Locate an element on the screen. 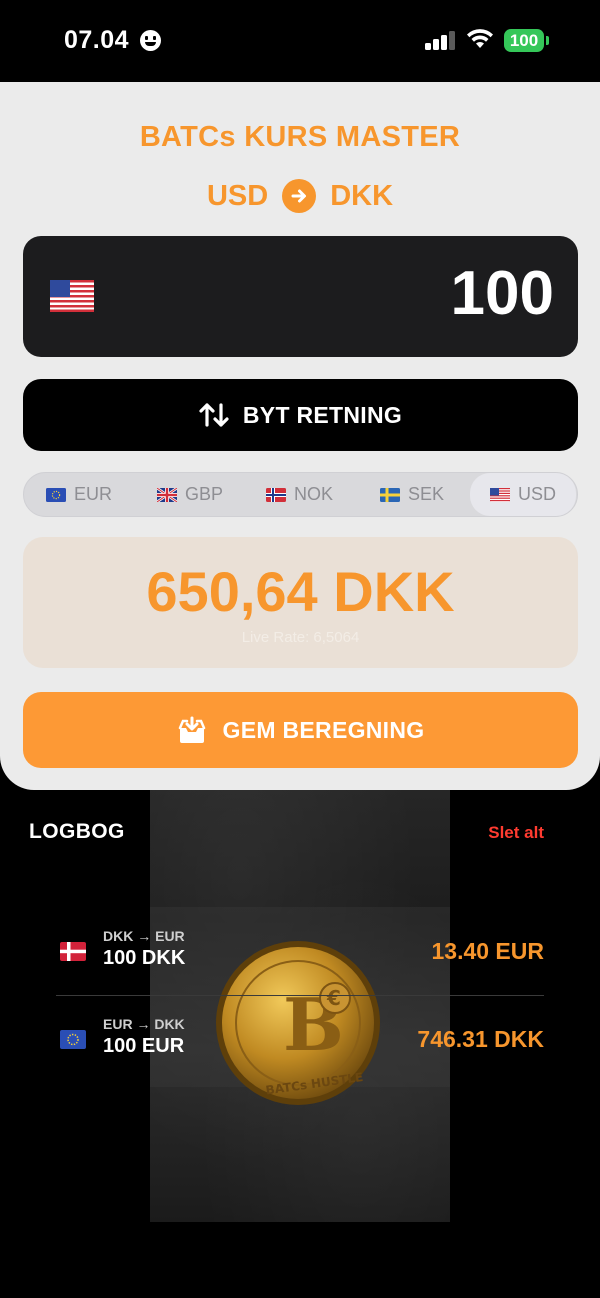  wifi-icon is located at coordinates (480, 38).